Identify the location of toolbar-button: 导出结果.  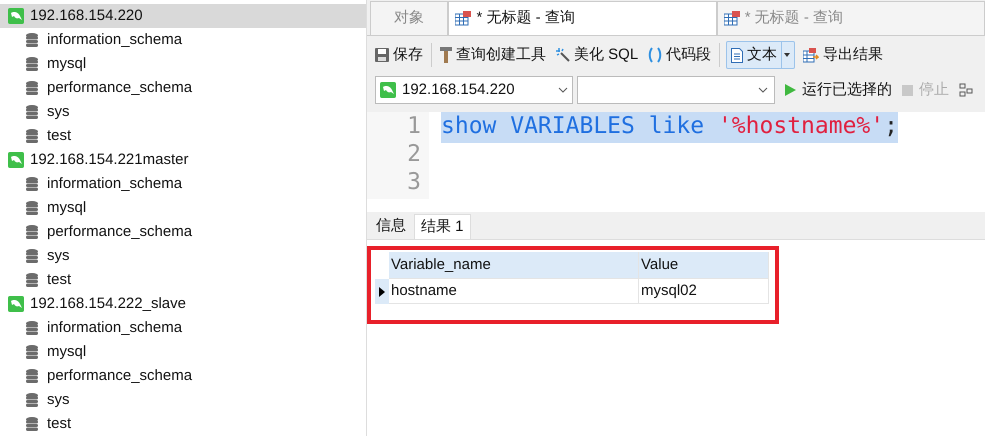
(843, 55).